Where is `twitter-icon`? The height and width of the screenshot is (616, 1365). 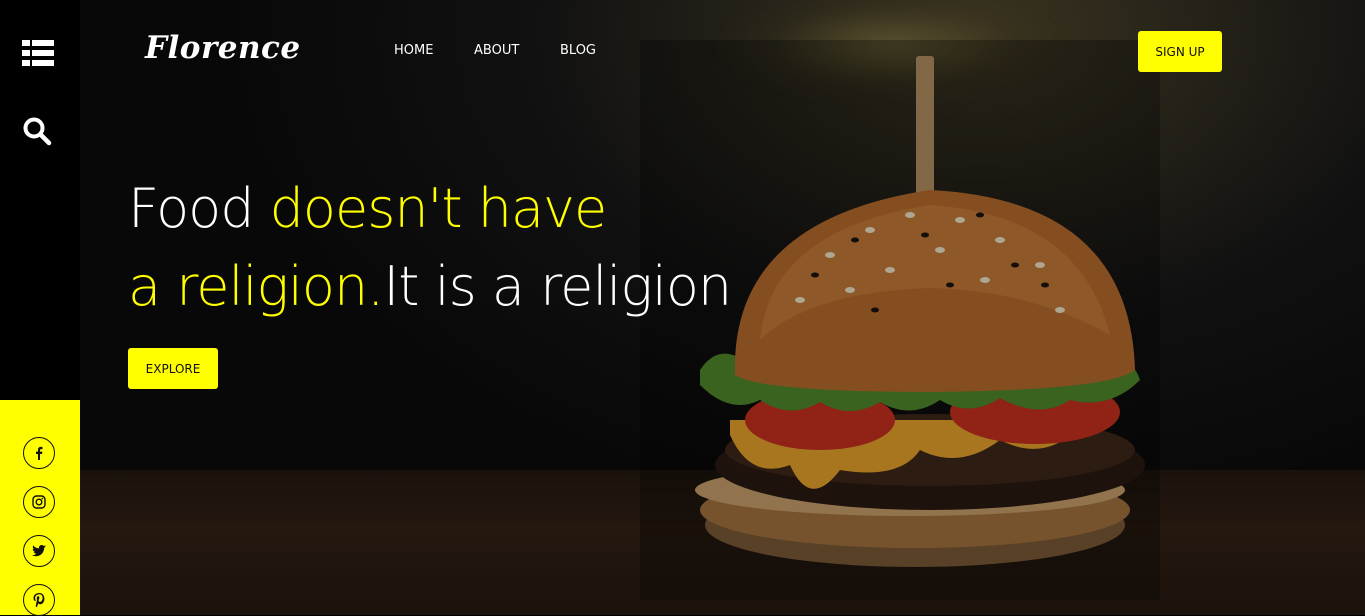
twitter-icon is located at coordinates (39, 551).